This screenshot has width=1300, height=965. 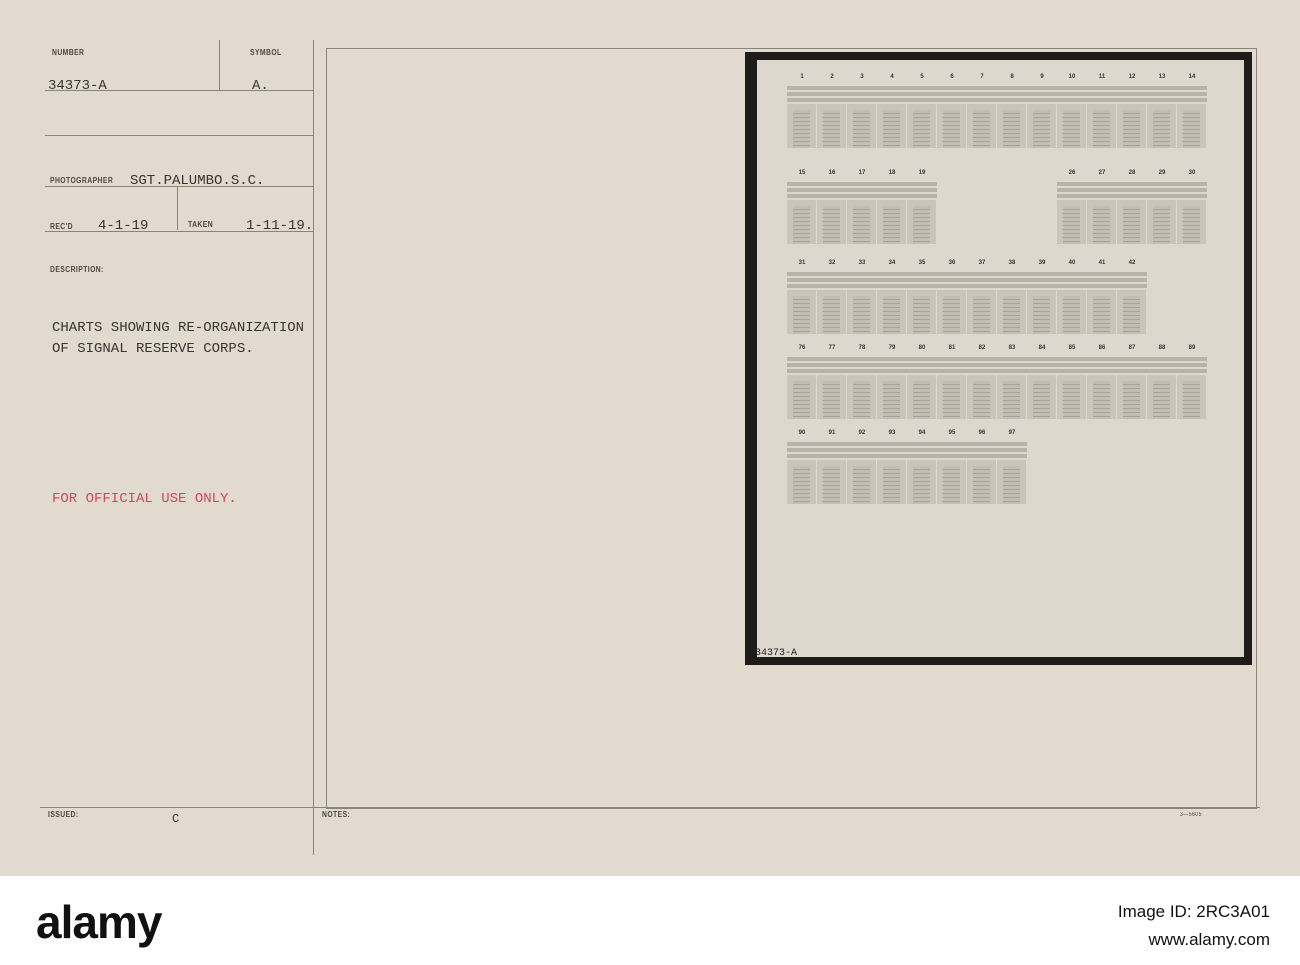 What do you see at coordinates (1102, 382) in the screenshot?
I see `chart-column: 86` at bounding box center [1102, 382].